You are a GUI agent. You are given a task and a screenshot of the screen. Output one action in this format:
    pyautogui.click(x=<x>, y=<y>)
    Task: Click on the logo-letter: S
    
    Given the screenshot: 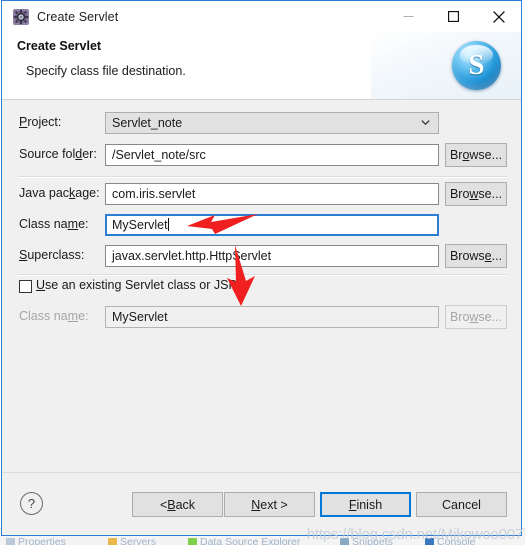 What is the action you would take?
    pyautogui.click(x=476, y=64)
    